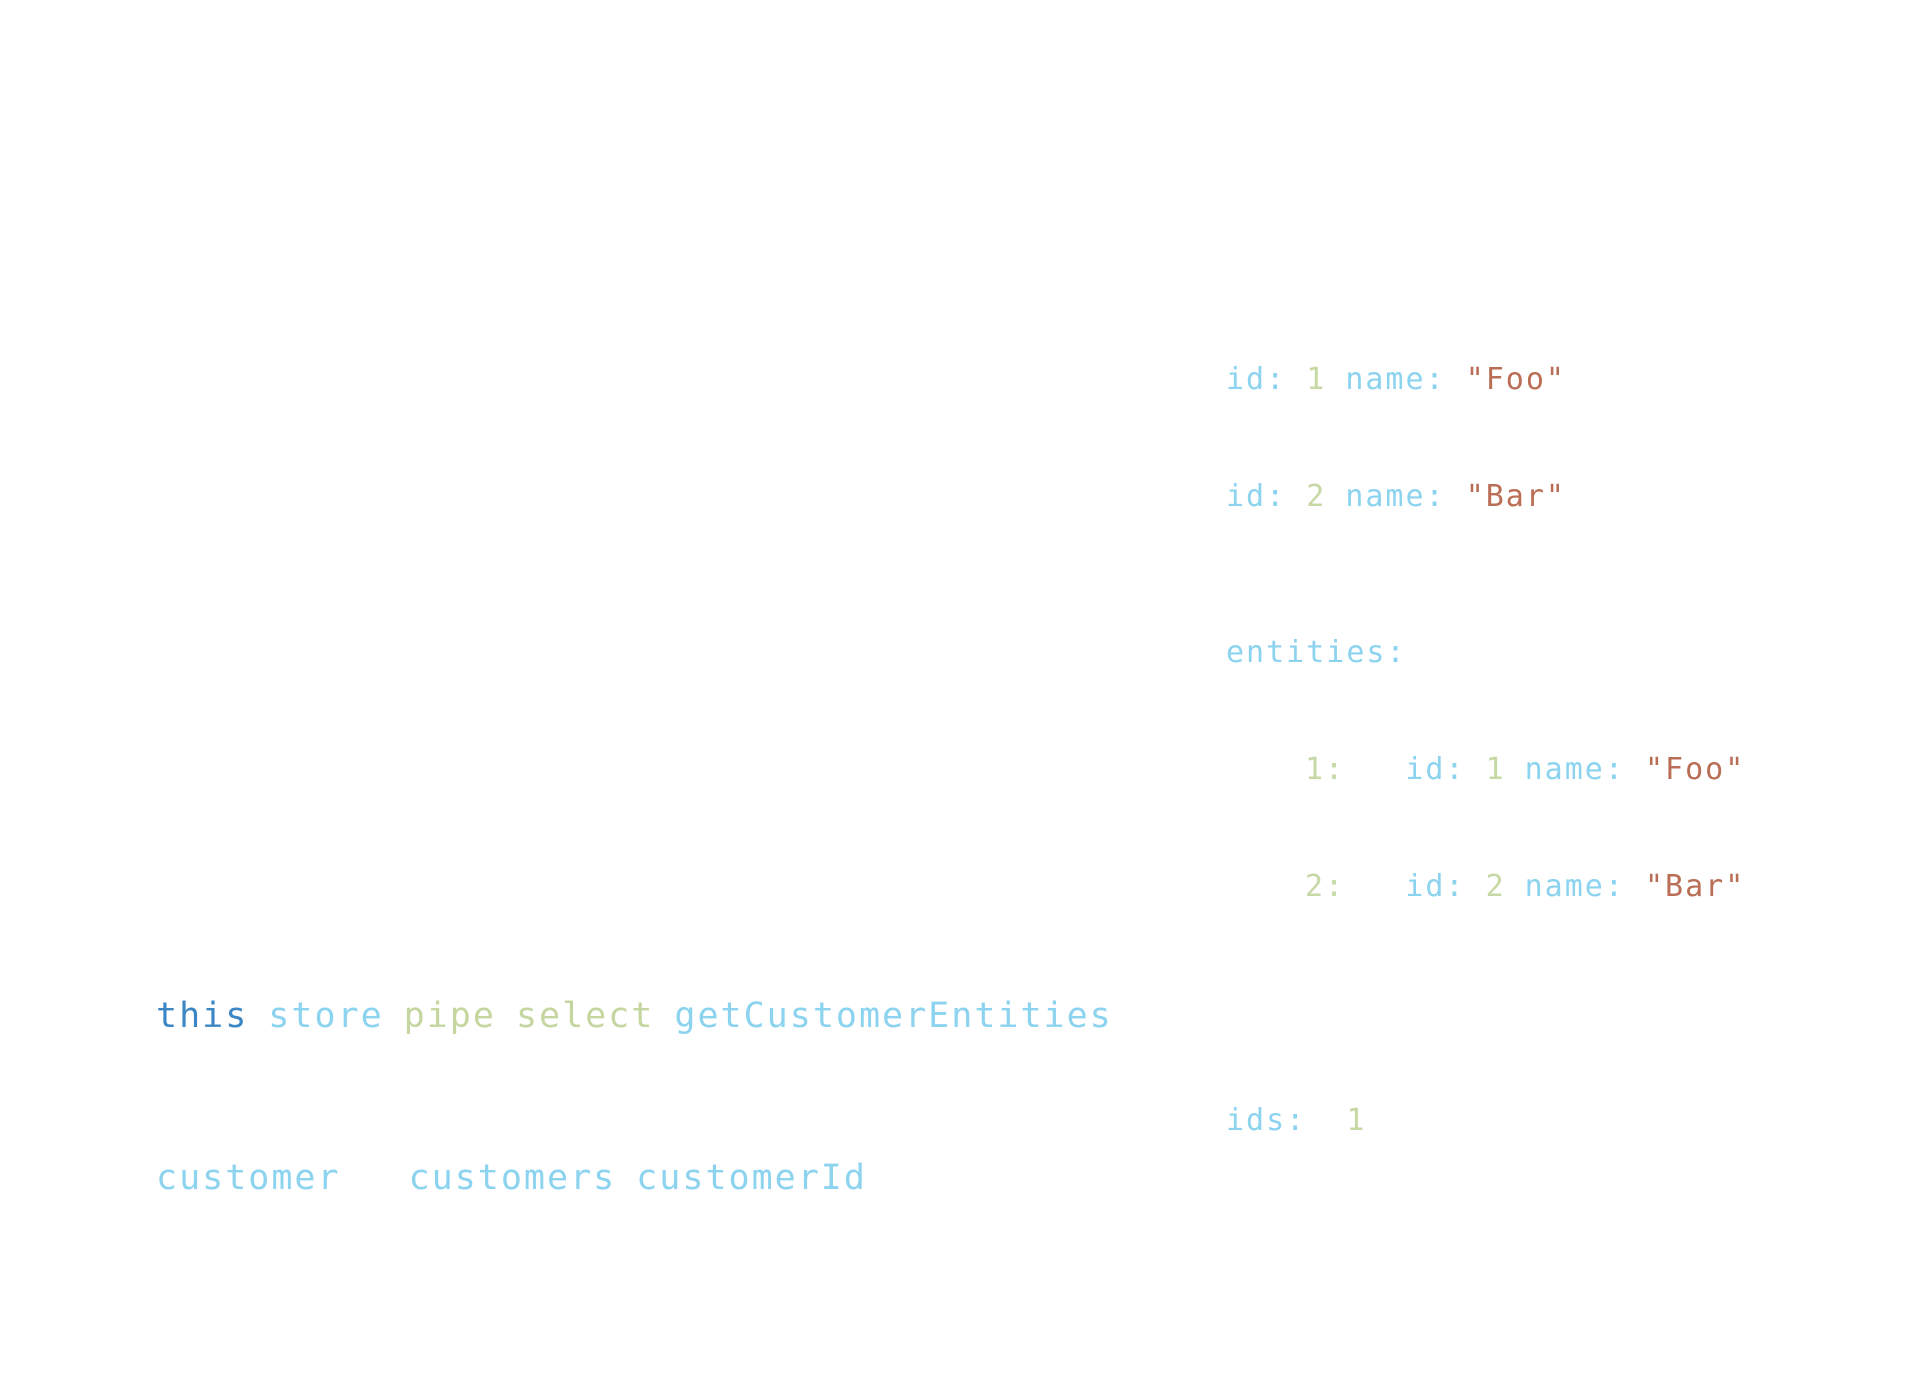 The image size is (1920, 1400). I want to click on code-line-2: customer customers customerId, so click(634, 1178).